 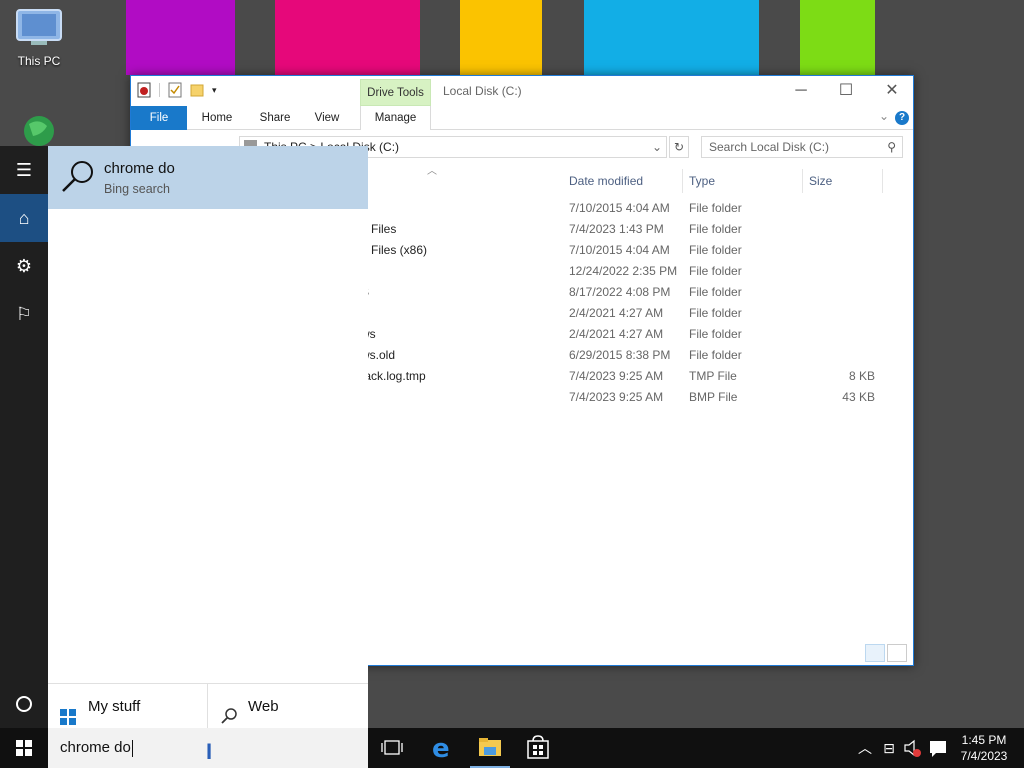 I want to click on sort-ascending-icon: ︿, so click(x=432, y=171).